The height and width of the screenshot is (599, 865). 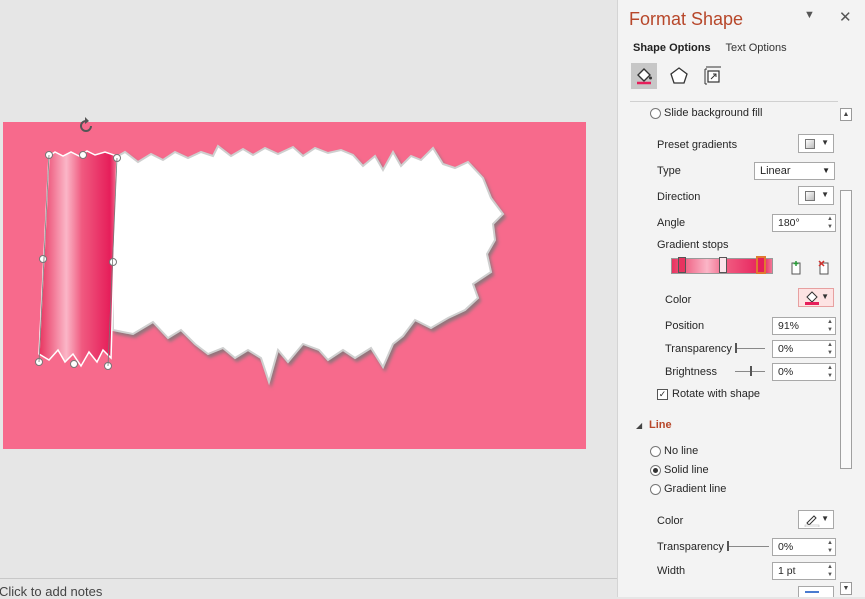 I want to click on direction-label: Direction, so click(x=679, y=197).